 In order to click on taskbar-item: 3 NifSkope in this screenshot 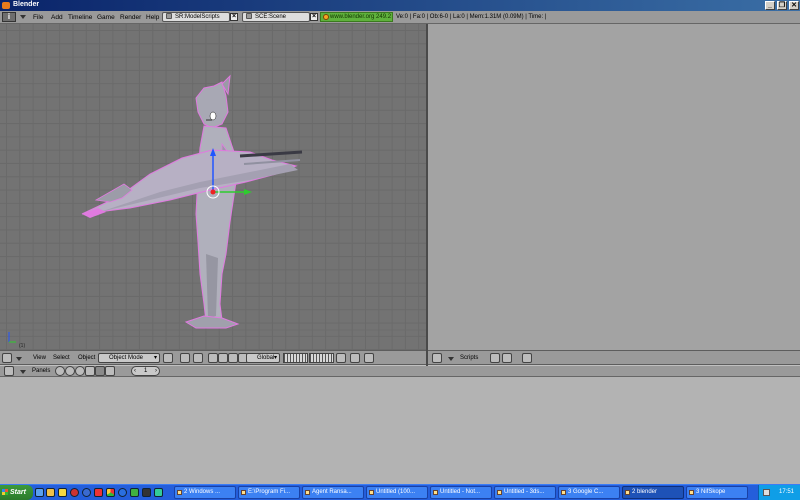, I will do `click(717, 492)`.